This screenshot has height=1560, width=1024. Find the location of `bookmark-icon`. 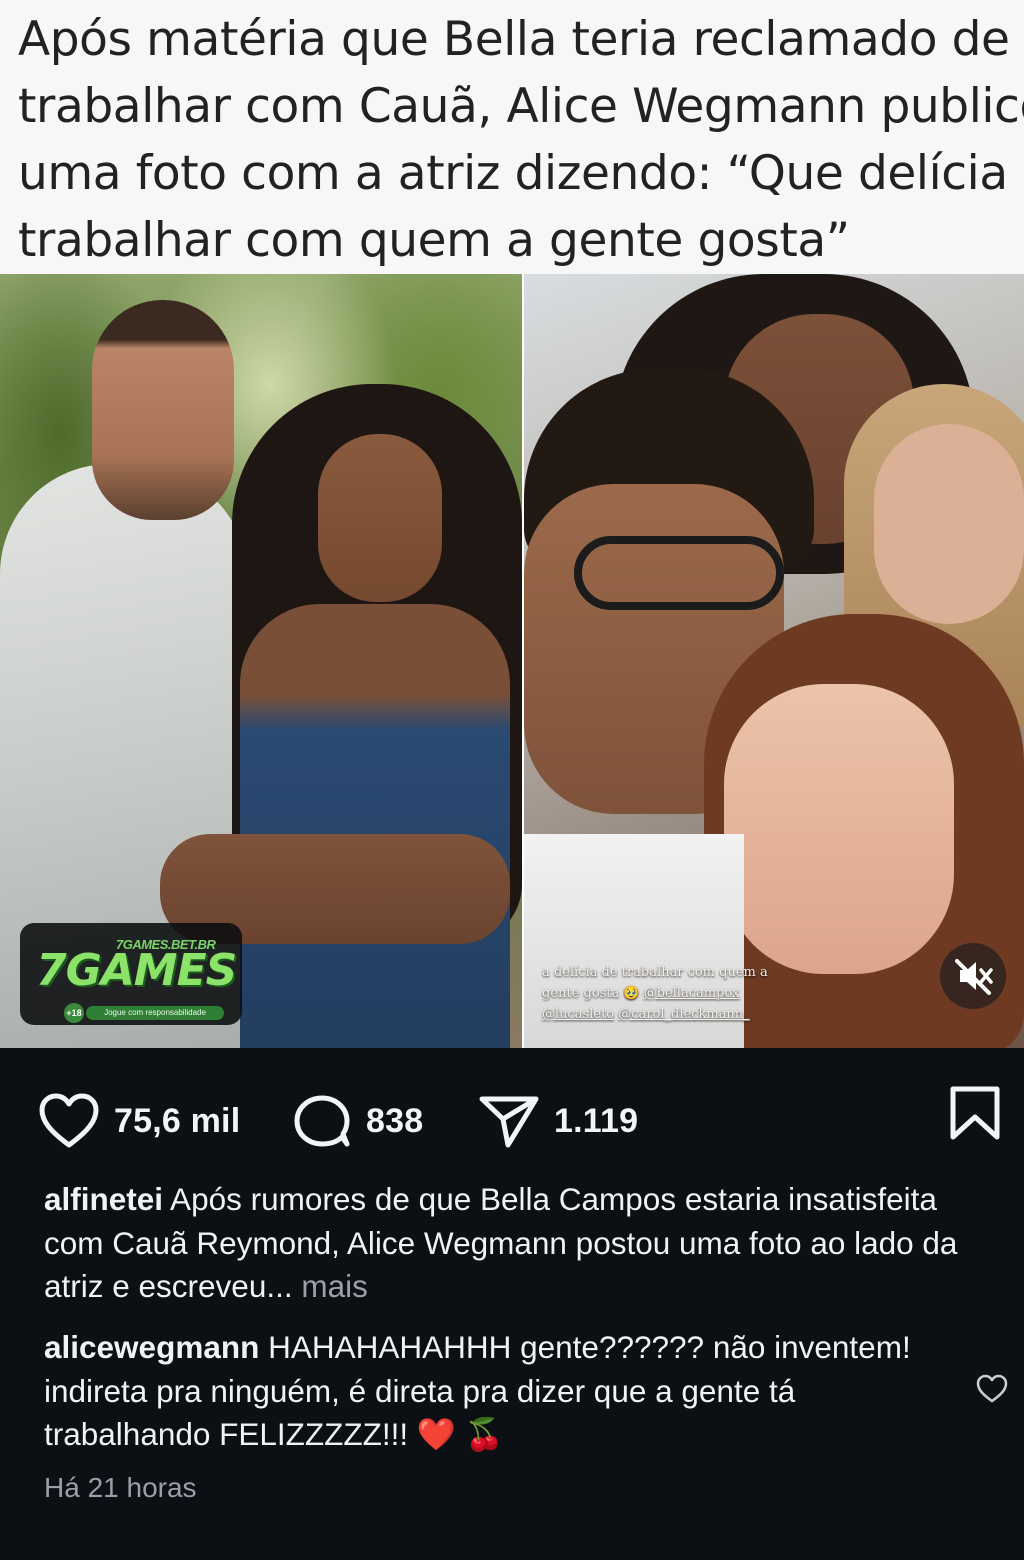

bookmark-icon is located at coordinates (975, 1113).